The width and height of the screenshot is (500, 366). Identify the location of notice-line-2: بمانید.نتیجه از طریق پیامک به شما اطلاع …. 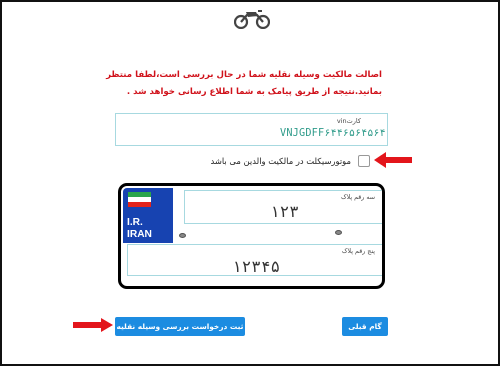
(254, 92).